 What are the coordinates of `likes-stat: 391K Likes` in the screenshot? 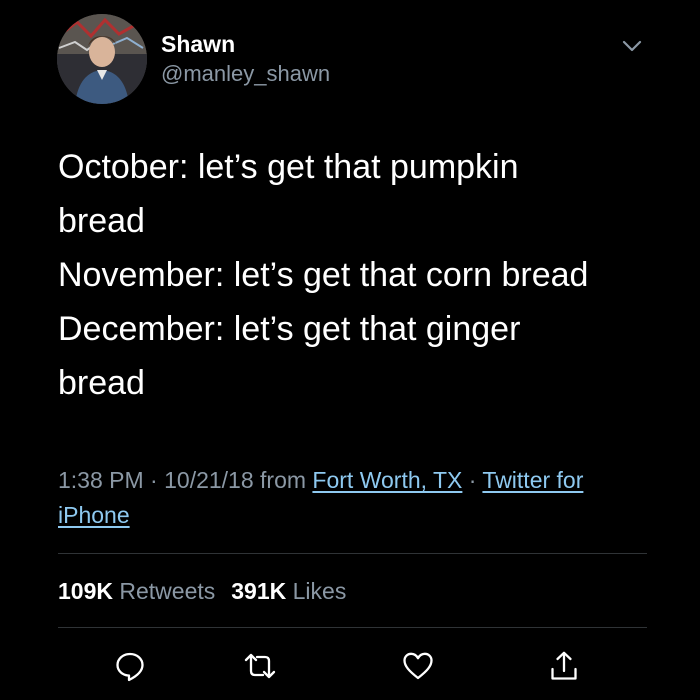 It's located at (288, 591).